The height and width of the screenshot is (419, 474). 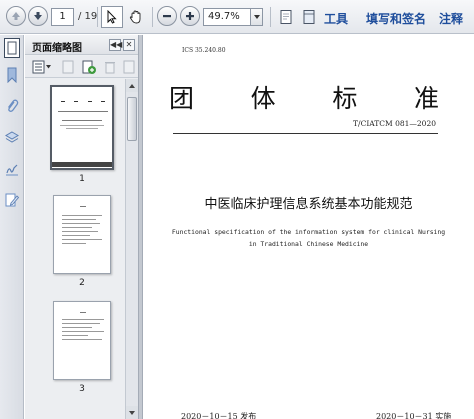 I want to click on page-properties-icon, so click(x=129, y=67).